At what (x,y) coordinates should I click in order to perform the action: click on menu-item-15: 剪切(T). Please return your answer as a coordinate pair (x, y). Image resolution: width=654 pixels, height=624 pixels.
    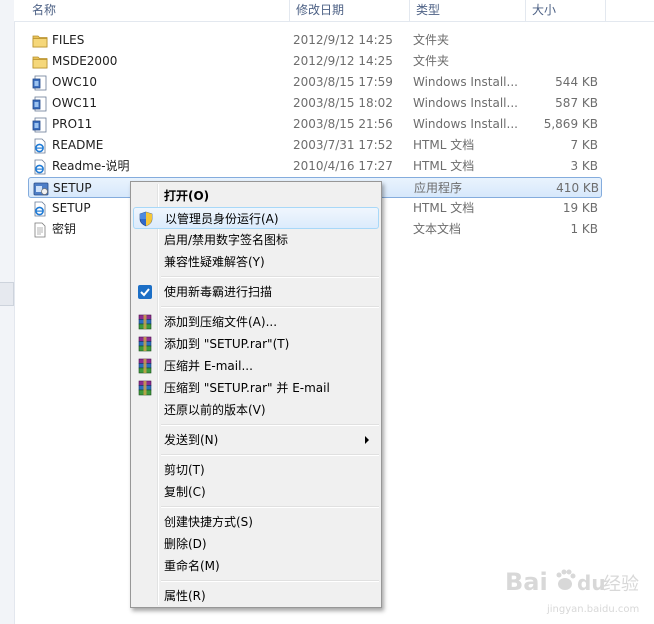
    Looking at the image, I should click on (256, 470).